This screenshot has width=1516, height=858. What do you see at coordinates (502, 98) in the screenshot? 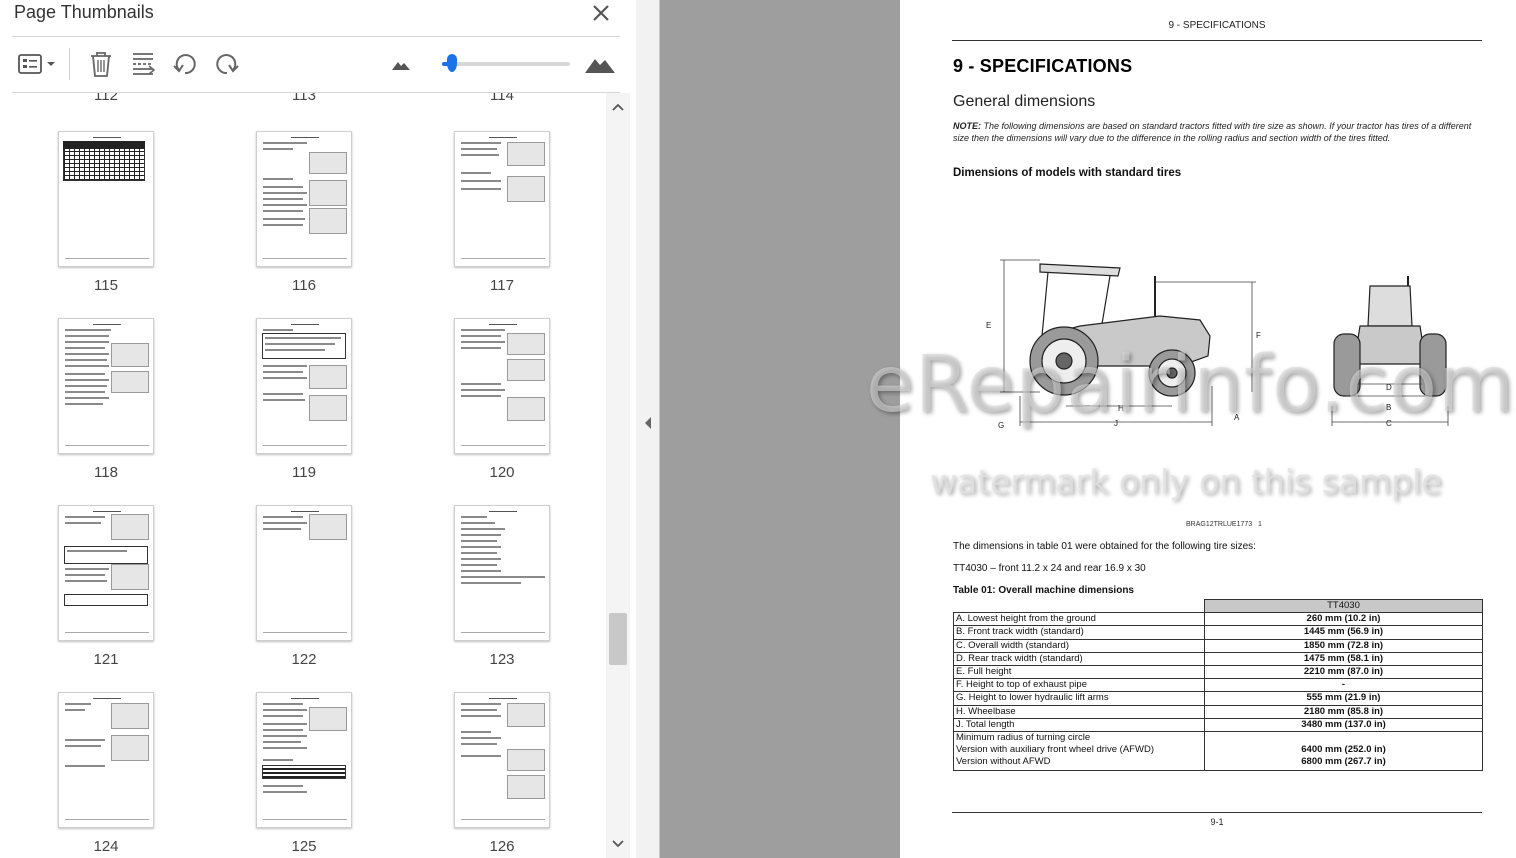
I see `partial-page-label: 114` at bounding box center [502, 98].